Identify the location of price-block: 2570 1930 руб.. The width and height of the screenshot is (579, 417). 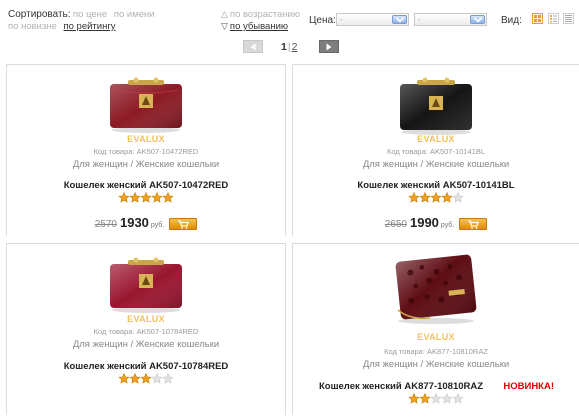
(146, 222).